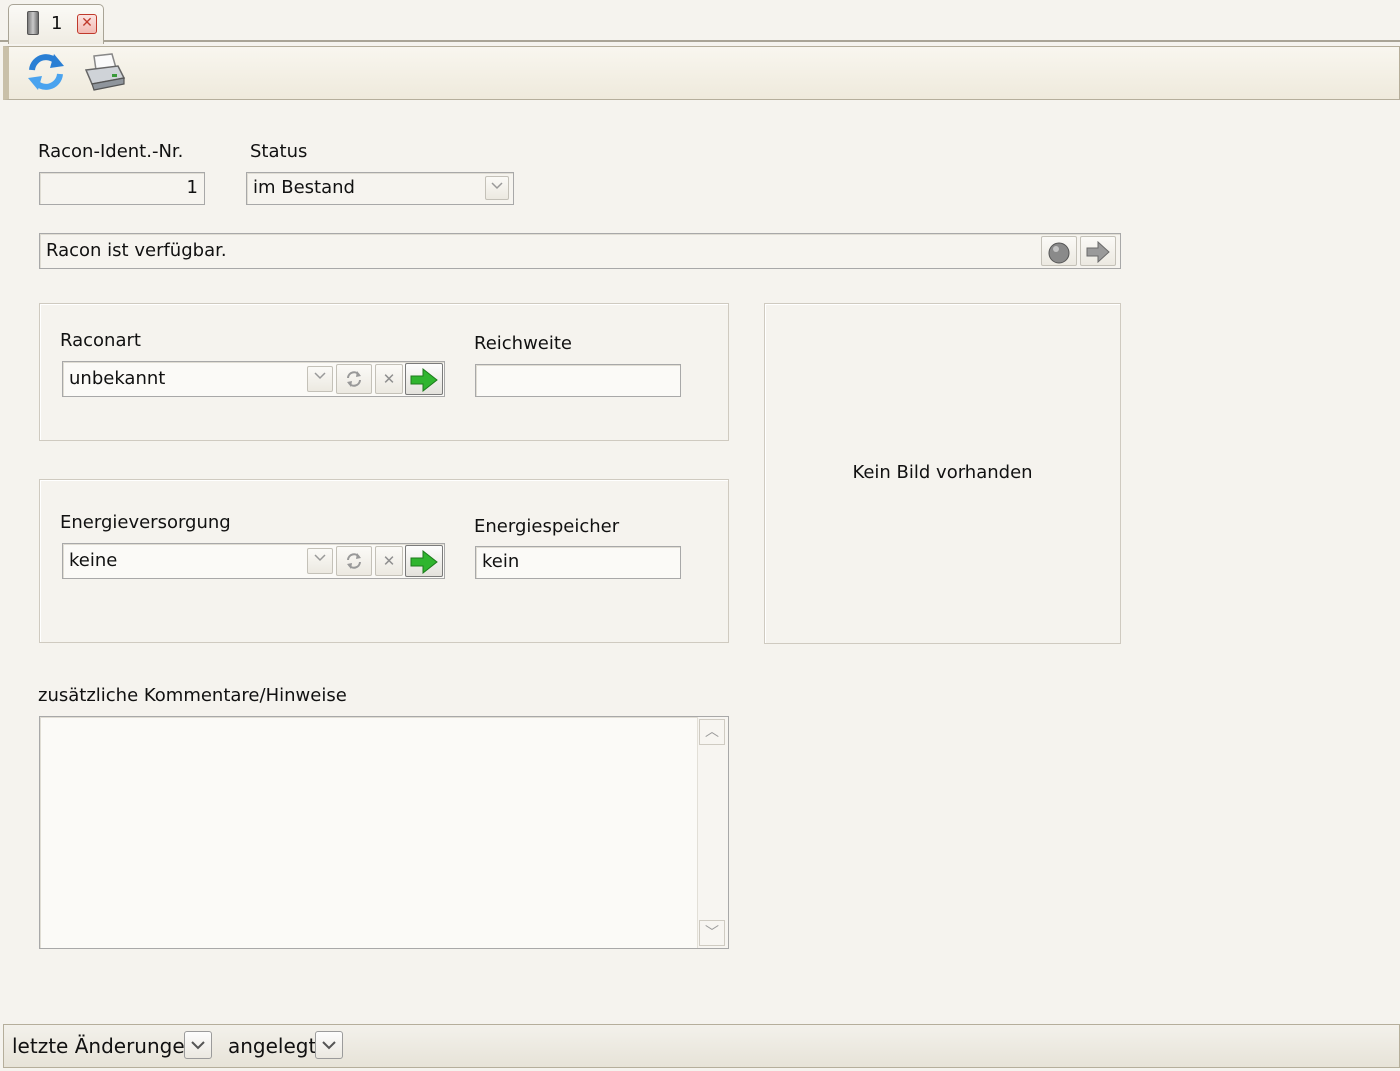 The width and height of the screenshot is (1400, 1071). I want to click on tab-document-1: 1 ✕, so click(56, 24).